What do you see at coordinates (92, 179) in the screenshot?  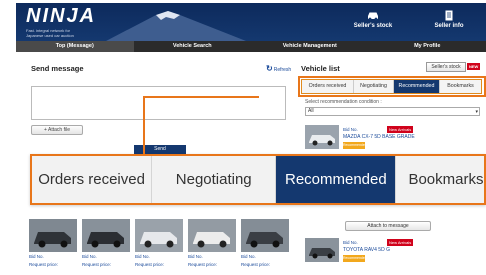 I see `callout-tab-orders-received: Orders received` at bounding box center [92, 179].